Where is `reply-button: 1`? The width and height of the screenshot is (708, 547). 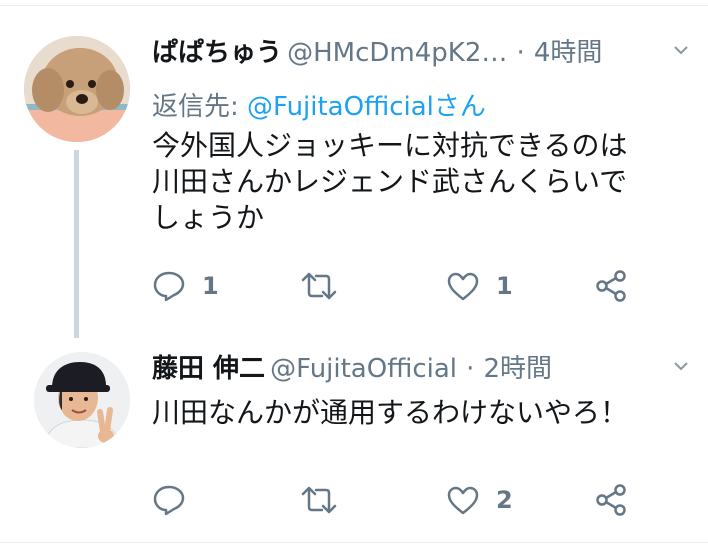 reply-button: 1 is located at coordinates (185, 286).